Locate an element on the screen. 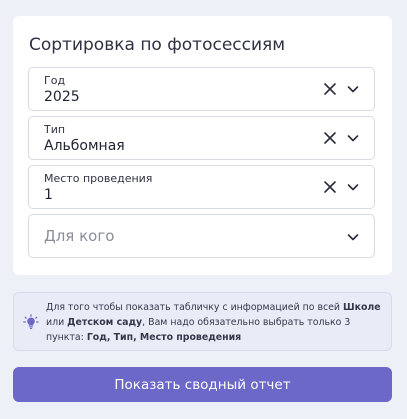 Image resolution: width=407 pixels, height=419 pixels. year-select-label: Год is located at coordinates (55, 80).